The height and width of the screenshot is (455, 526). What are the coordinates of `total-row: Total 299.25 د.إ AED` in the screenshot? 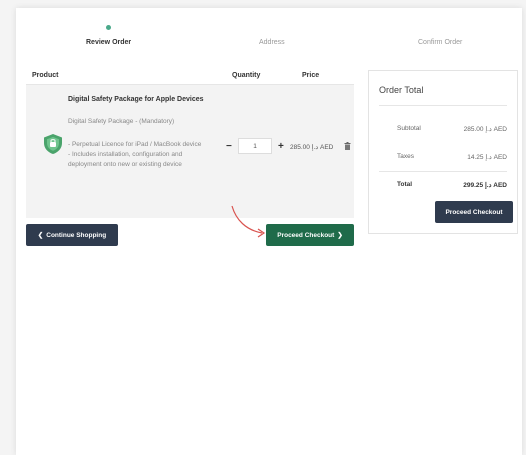 It's located at (443, 188).